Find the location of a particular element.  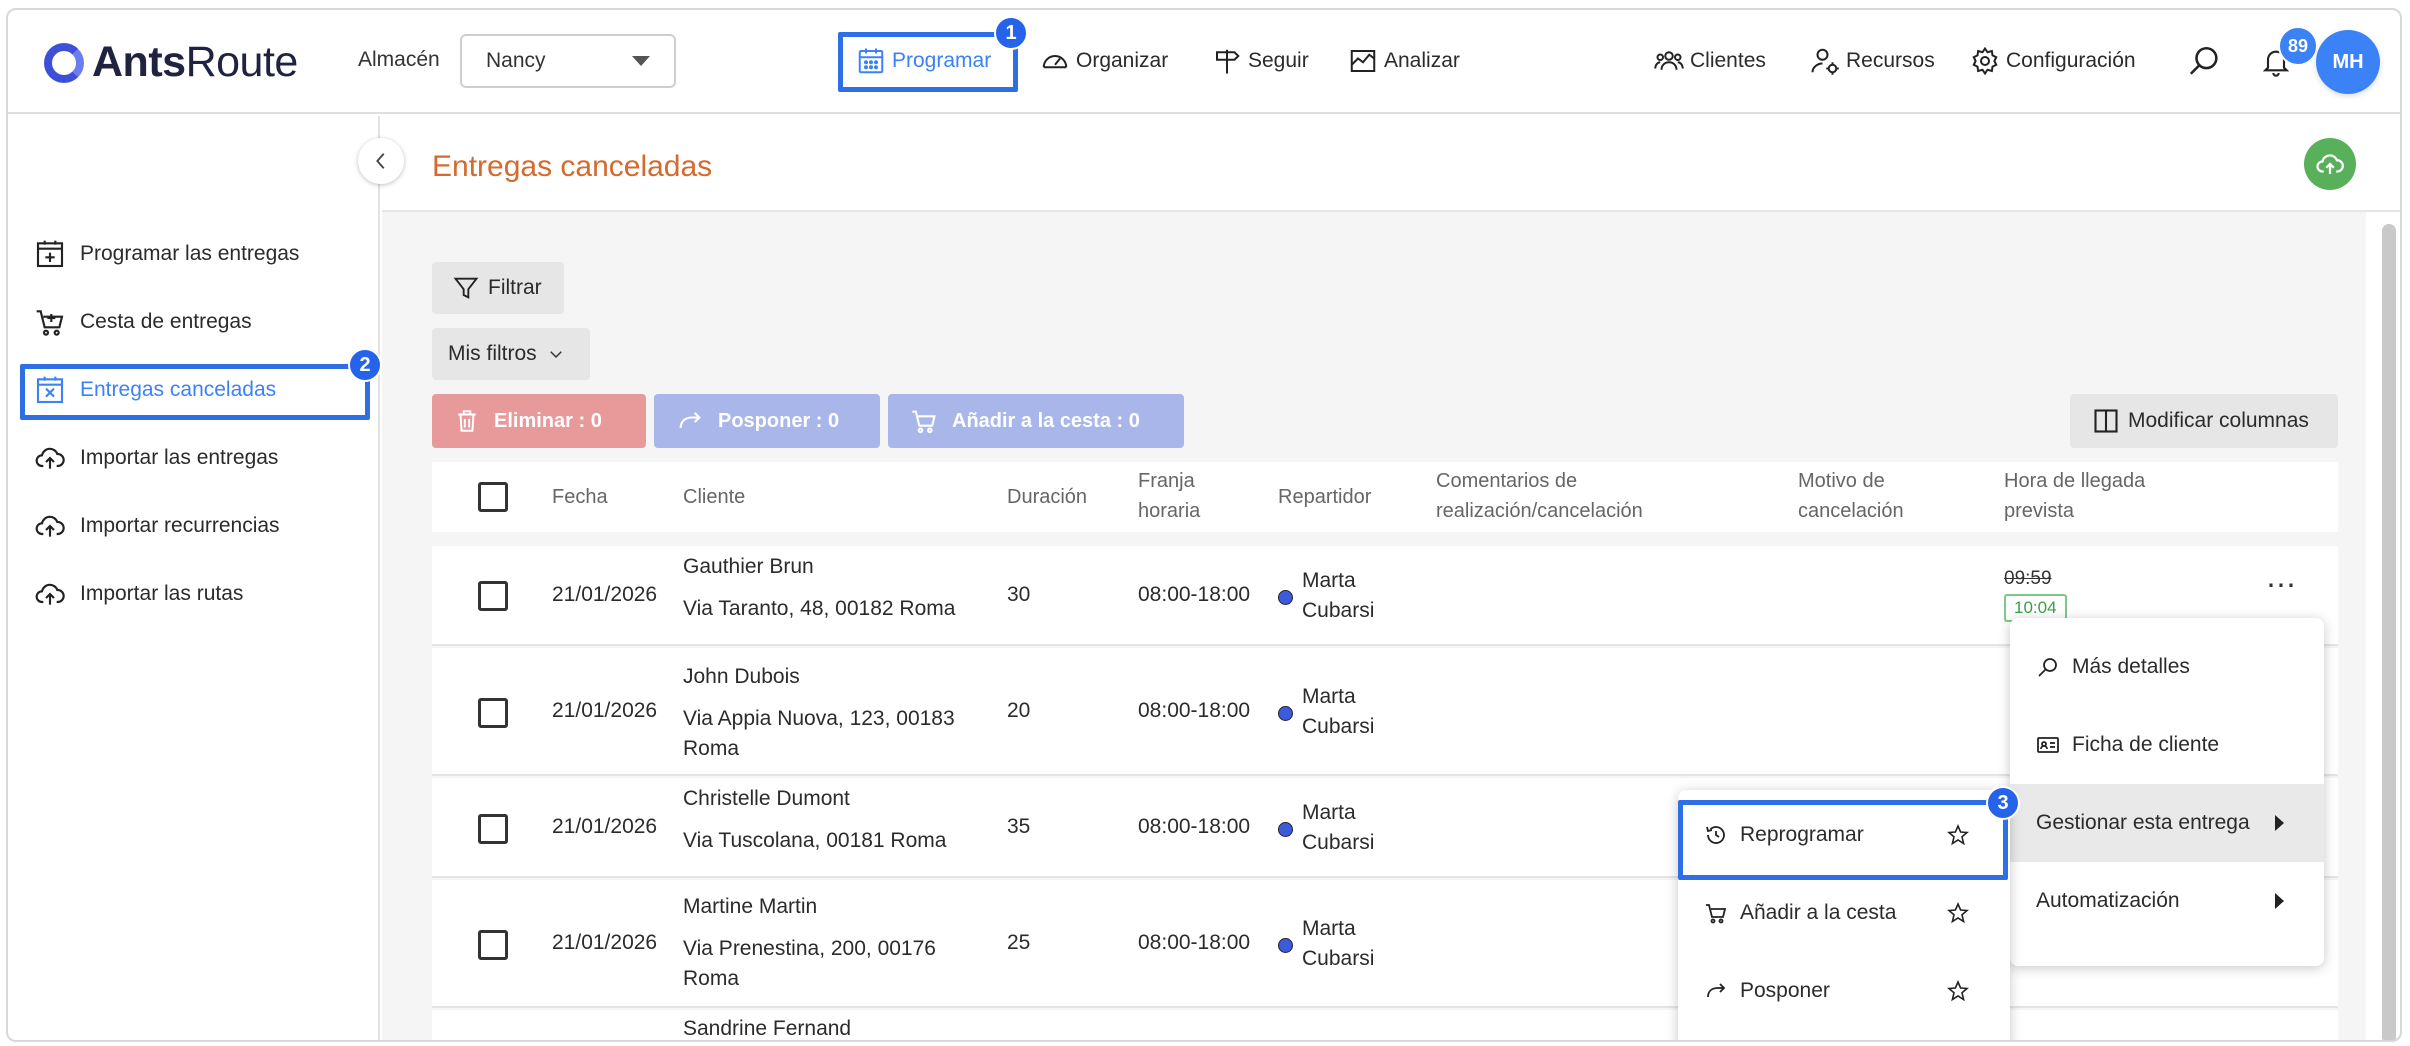

row-address-line2: Roma is located at coordinates (711, 978).